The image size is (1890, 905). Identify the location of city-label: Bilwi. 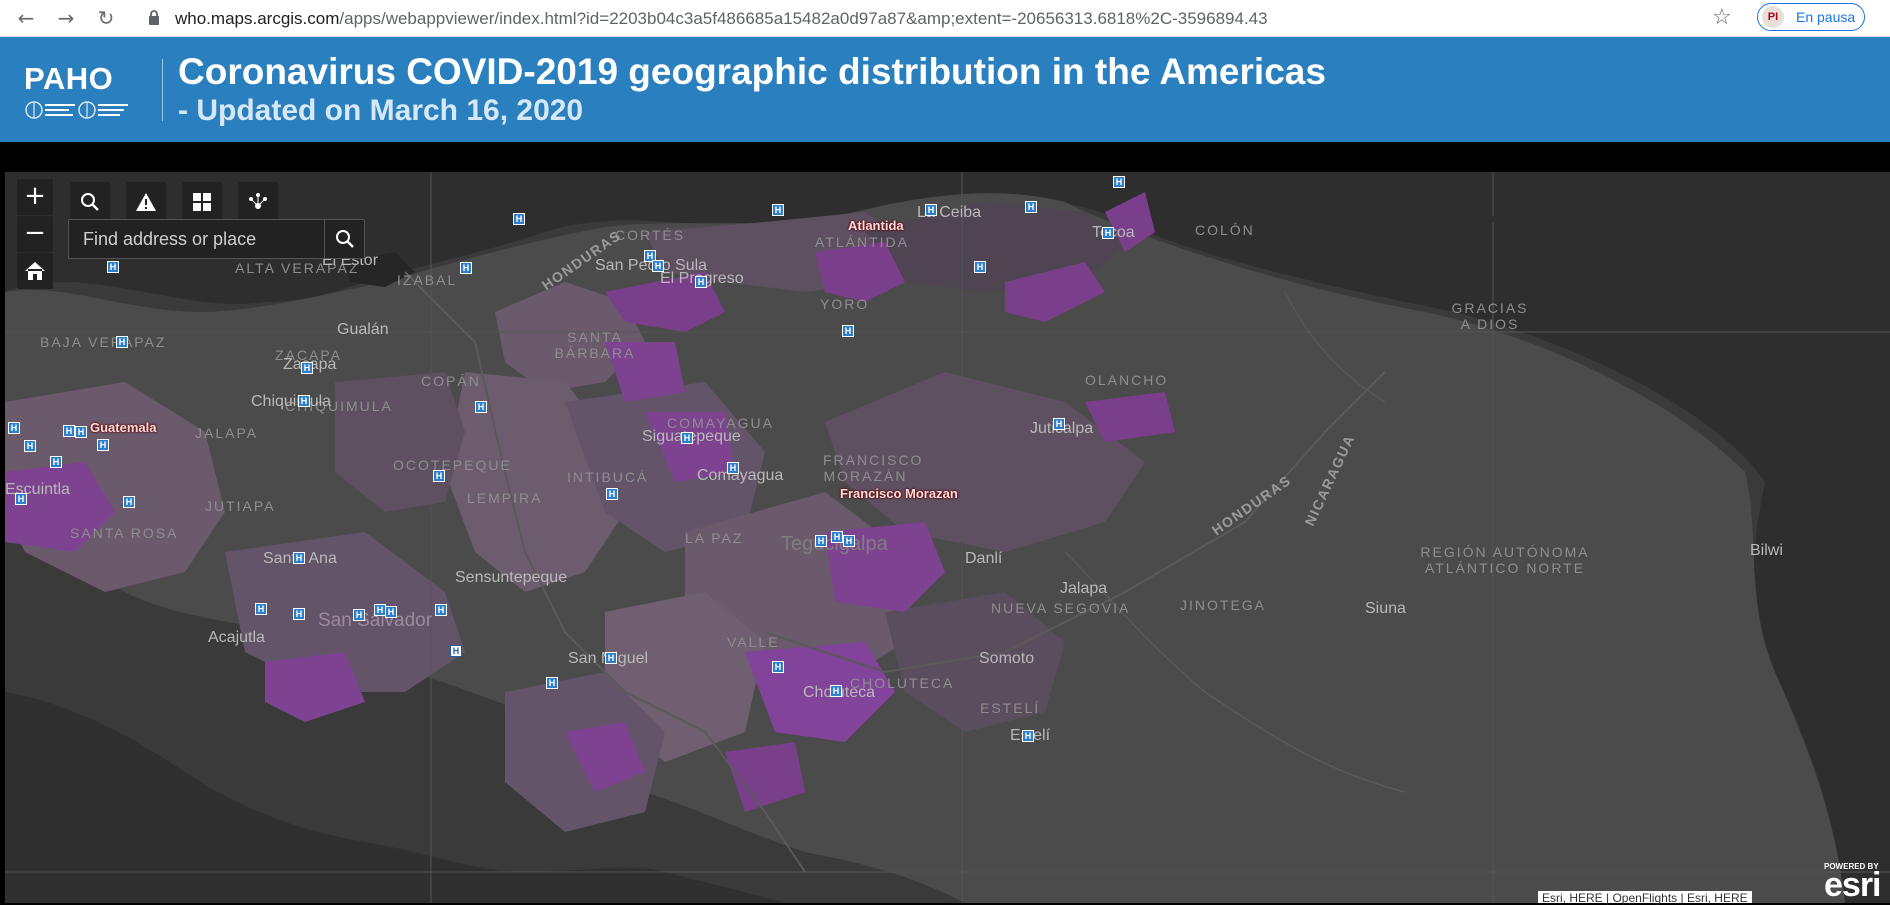
(1766, 550).